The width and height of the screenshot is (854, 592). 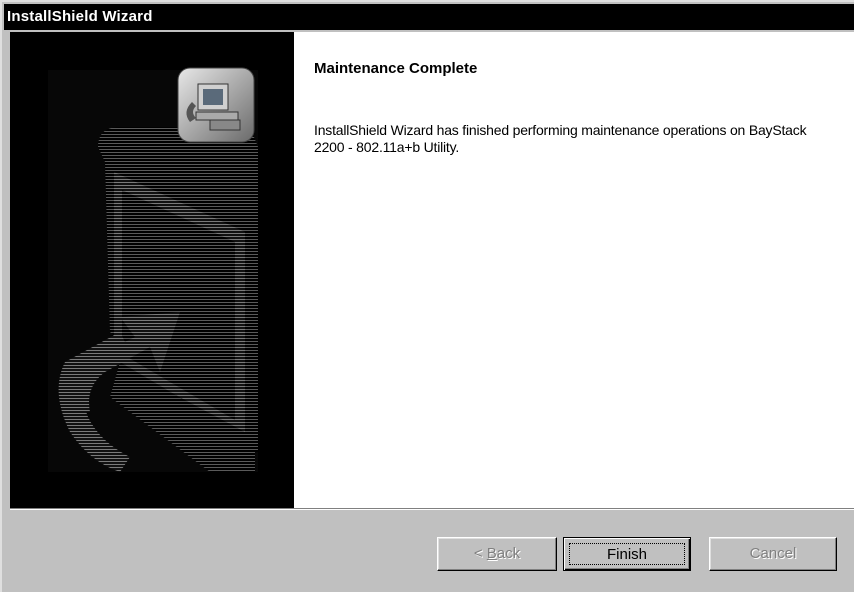 I want to click on back-button-accelerator: B, so click(x=491, y=553).